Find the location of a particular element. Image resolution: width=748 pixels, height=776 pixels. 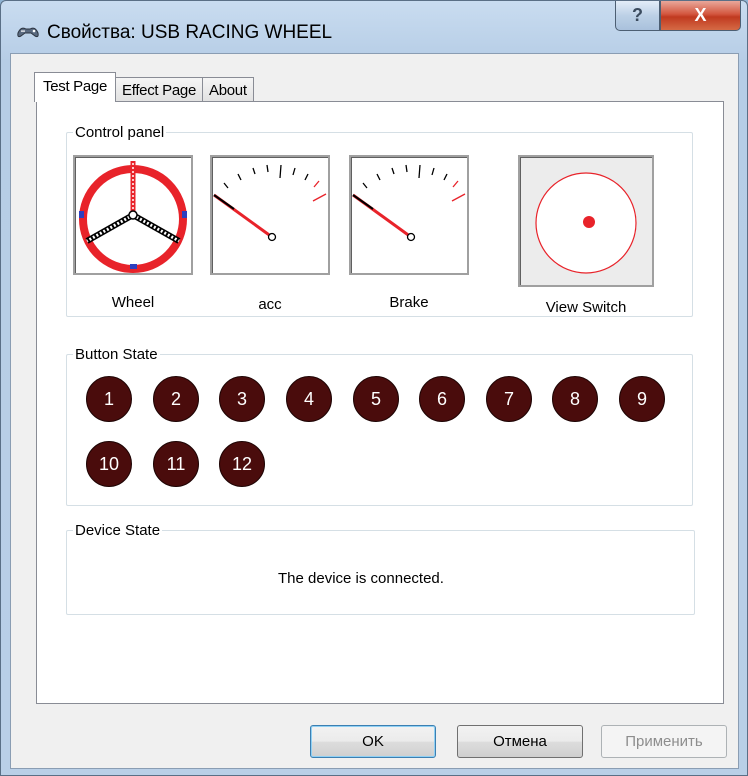

view-switch-label: View Switch is located at coordinates (586, 307).